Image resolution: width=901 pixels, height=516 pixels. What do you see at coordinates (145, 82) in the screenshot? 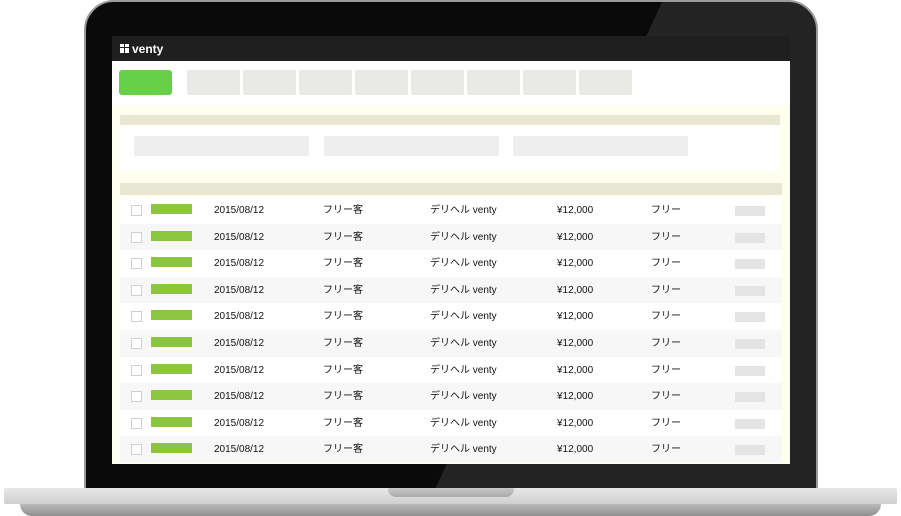
I see `primary-action-button` at bounding box center [145, 82].